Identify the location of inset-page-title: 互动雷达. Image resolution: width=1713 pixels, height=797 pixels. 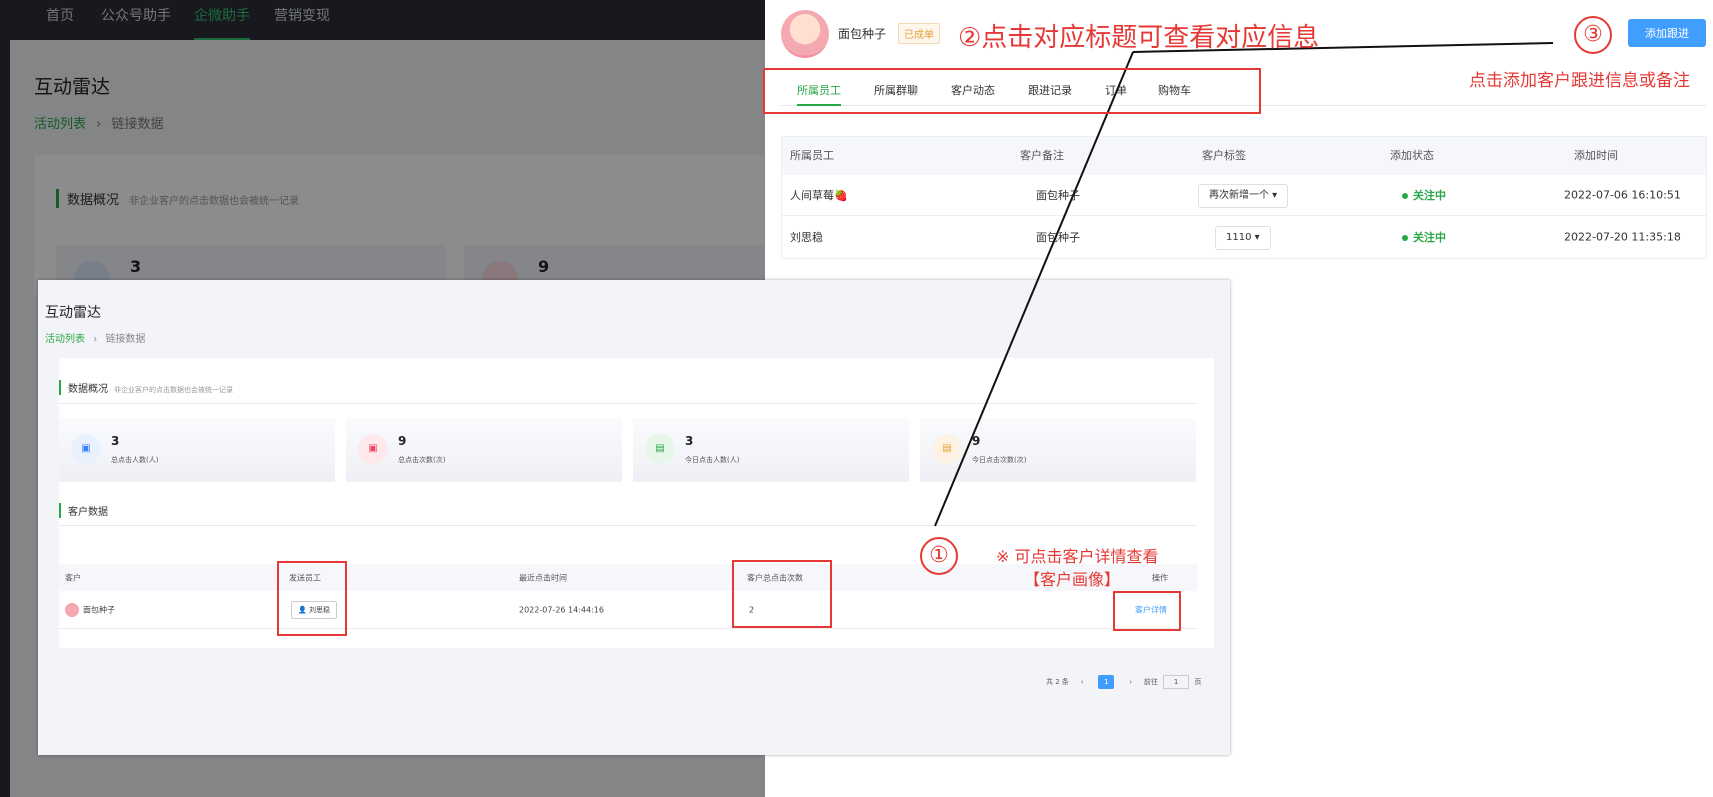
(73, 313).